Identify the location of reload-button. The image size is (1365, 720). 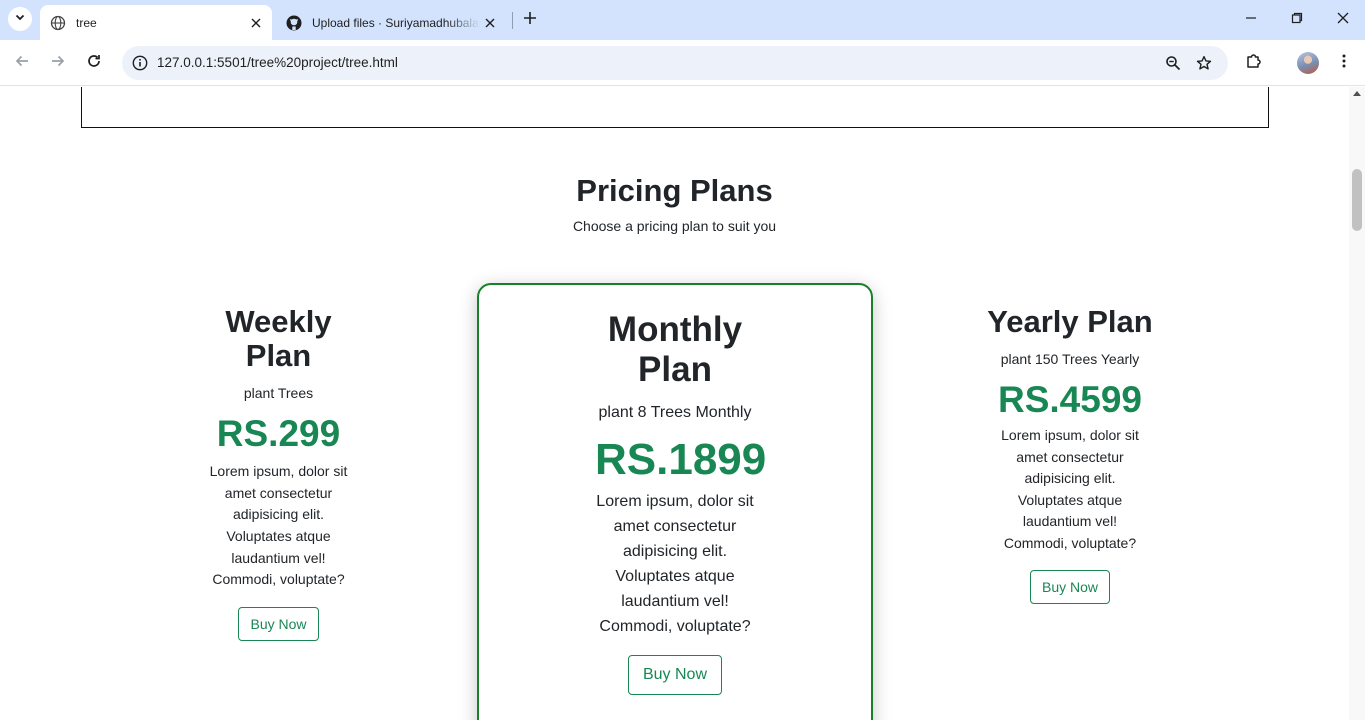
(94, 63).